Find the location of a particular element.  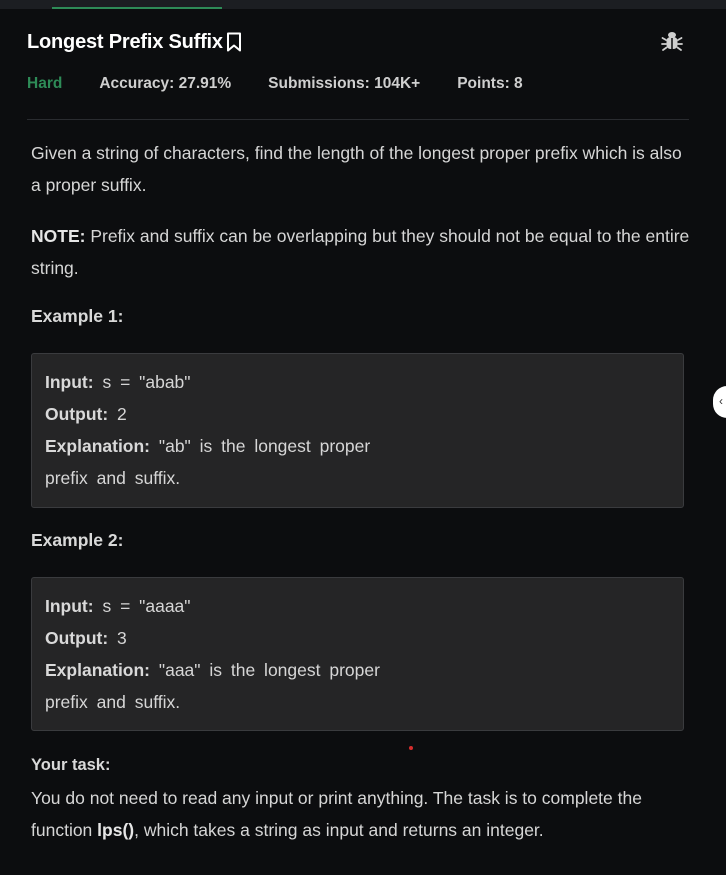

function-name: lps() is located at coordinates (116, 830).